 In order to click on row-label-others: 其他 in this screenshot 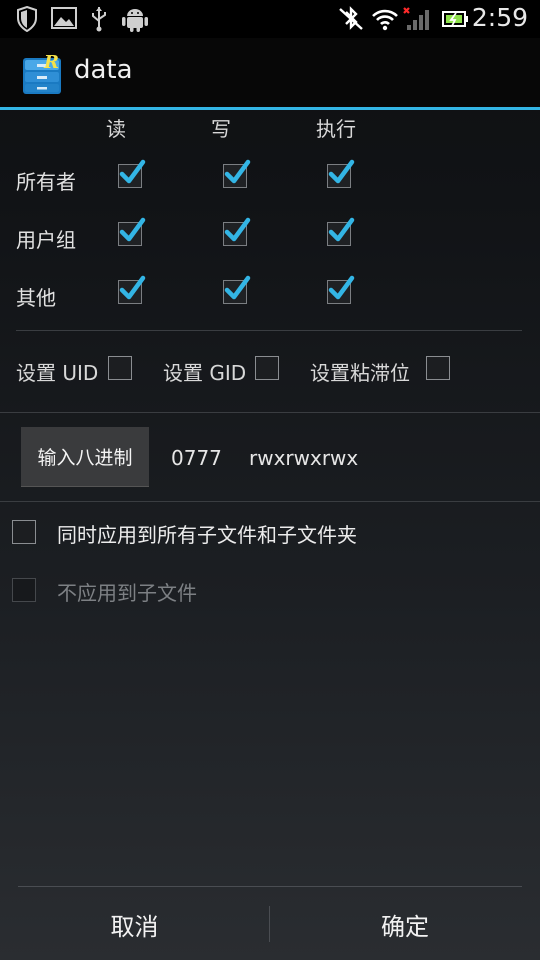, I will do `click(36, 298)`.